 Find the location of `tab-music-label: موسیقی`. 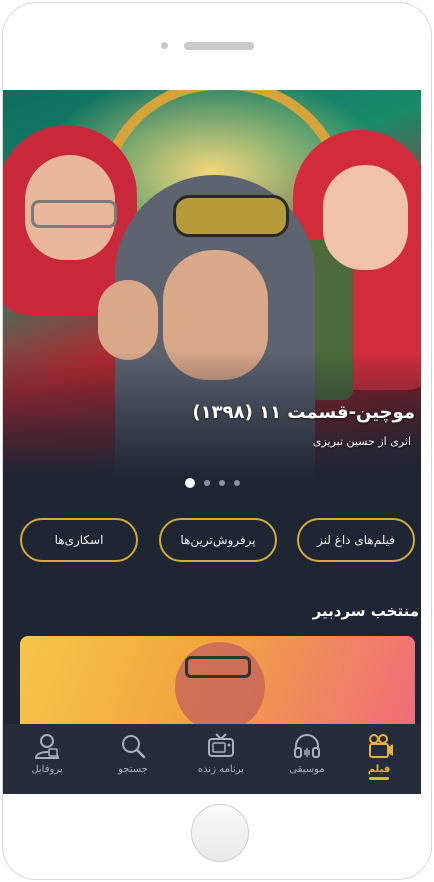

tab-music-label: موسیقی is located at coordinates (307, 769).